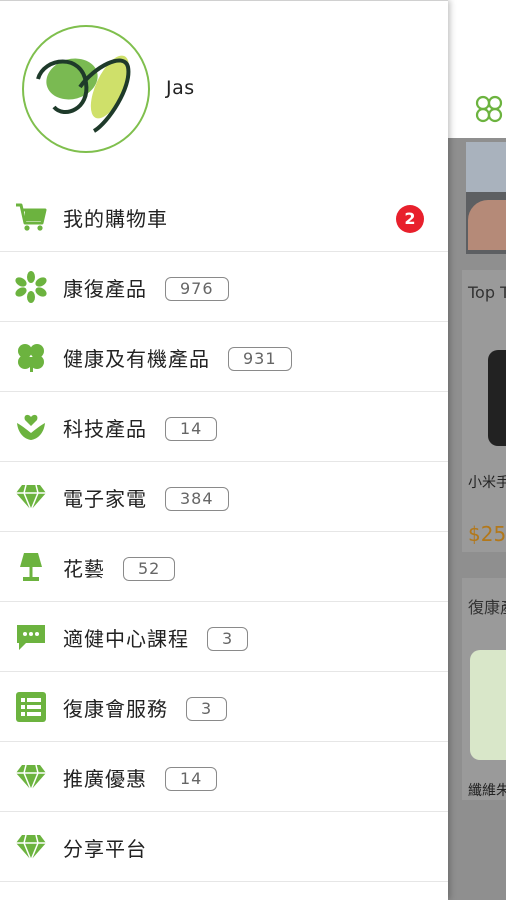 The height and width of the screenshot is (900, 506). I want to click on product-name: 纖維朱, so click(487, 791).